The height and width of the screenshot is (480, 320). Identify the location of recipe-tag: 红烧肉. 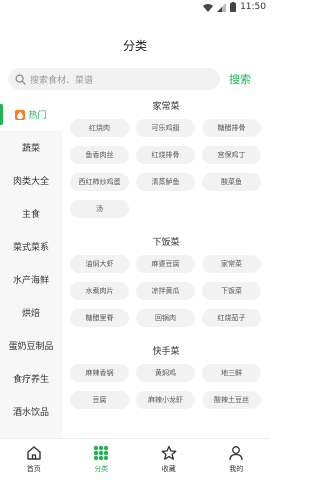
(99, 128).